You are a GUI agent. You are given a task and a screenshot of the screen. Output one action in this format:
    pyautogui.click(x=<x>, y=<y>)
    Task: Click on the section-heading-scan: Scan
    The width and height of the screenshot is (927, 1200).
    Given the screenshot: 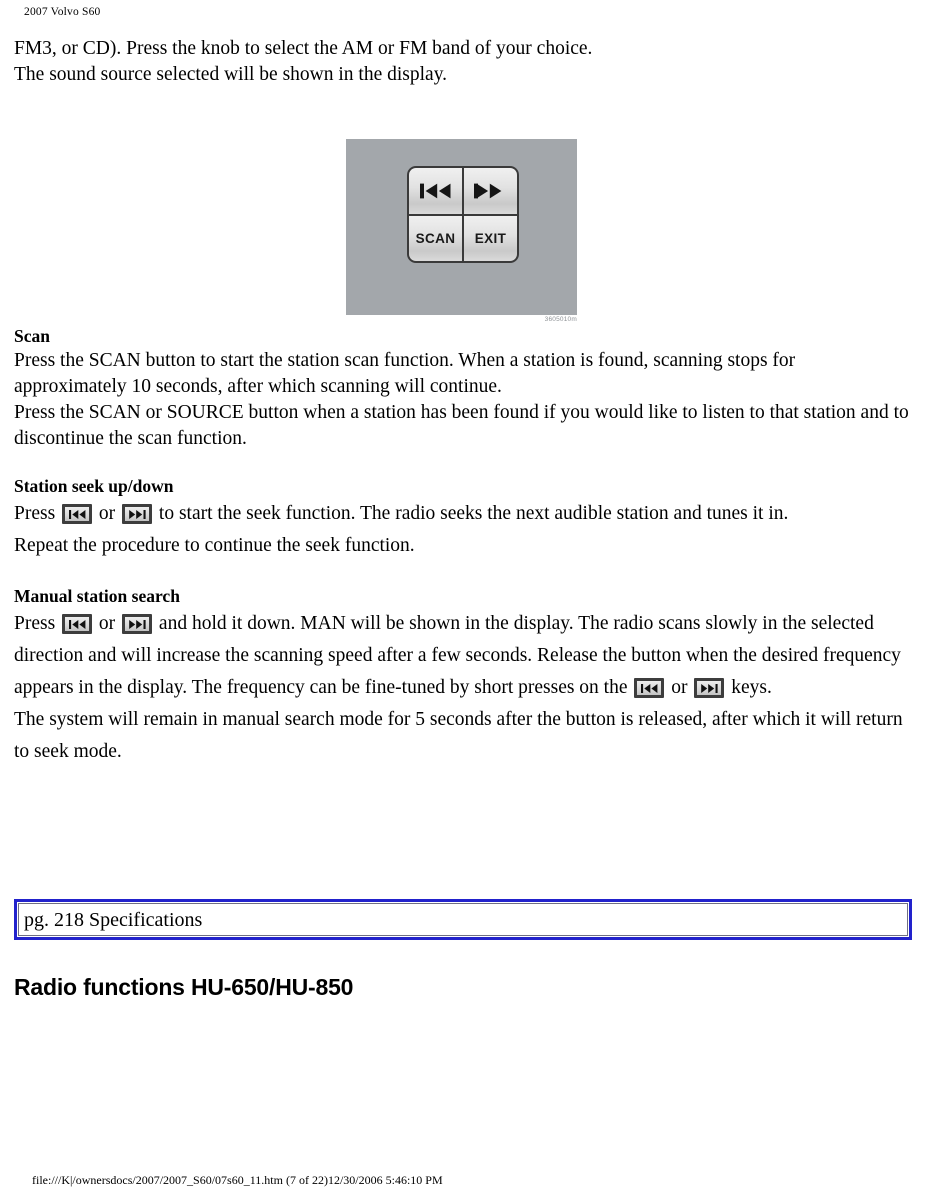 What is the action you would take?
    pyautogui.click(x=32, y=336)
    